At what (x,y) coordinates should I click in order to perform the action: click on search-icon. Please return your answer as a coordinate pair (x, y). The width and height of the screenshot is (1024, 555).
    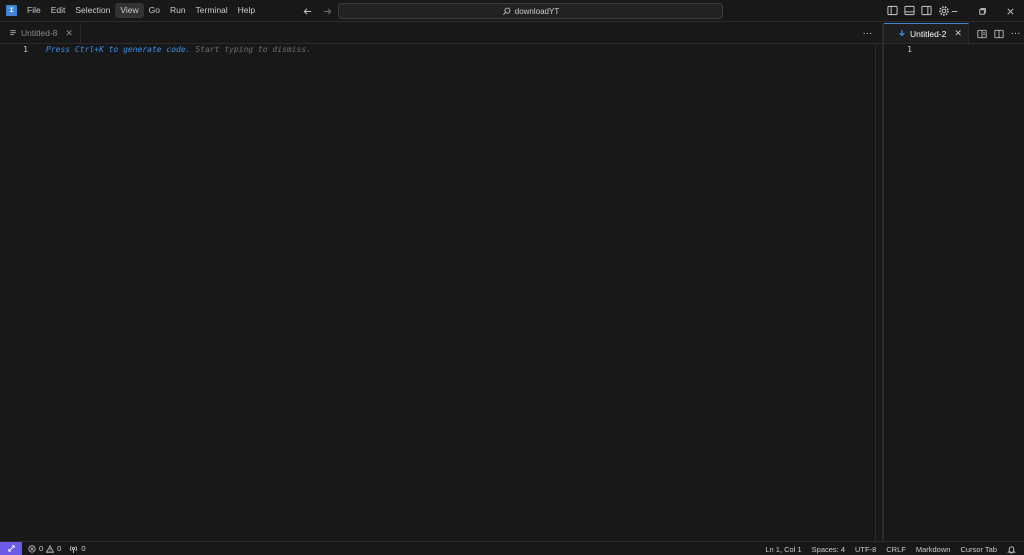
    Looking at the image, I should click on (506, 11).